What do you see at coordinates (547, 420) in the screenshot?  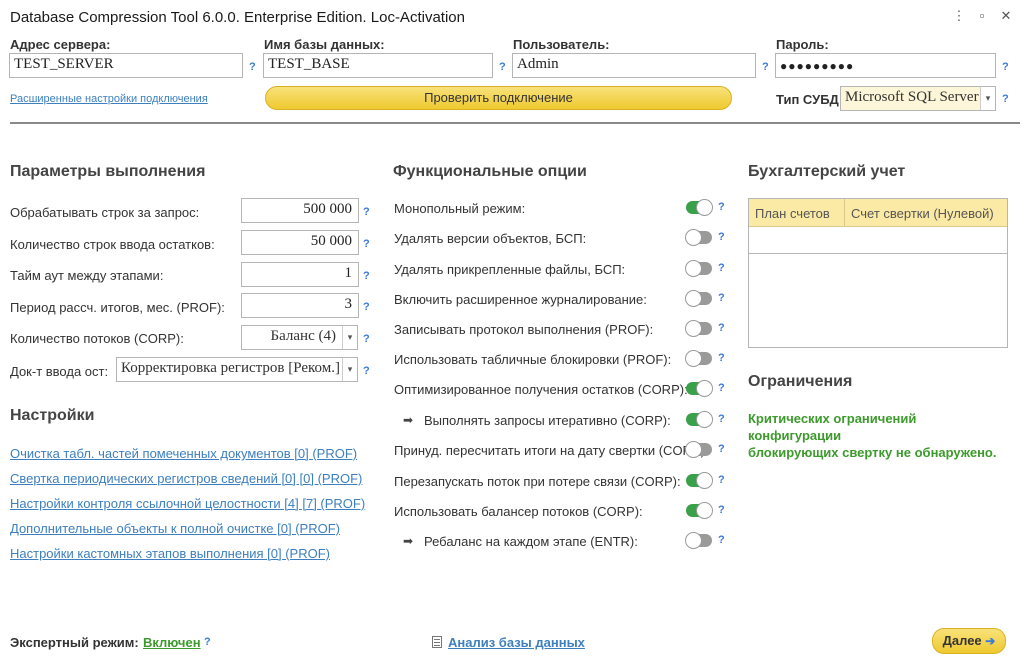 I see `option-label-iterative-queries: Выполнять запросы итеративно (CORP):` at bounding box center [547, 420].